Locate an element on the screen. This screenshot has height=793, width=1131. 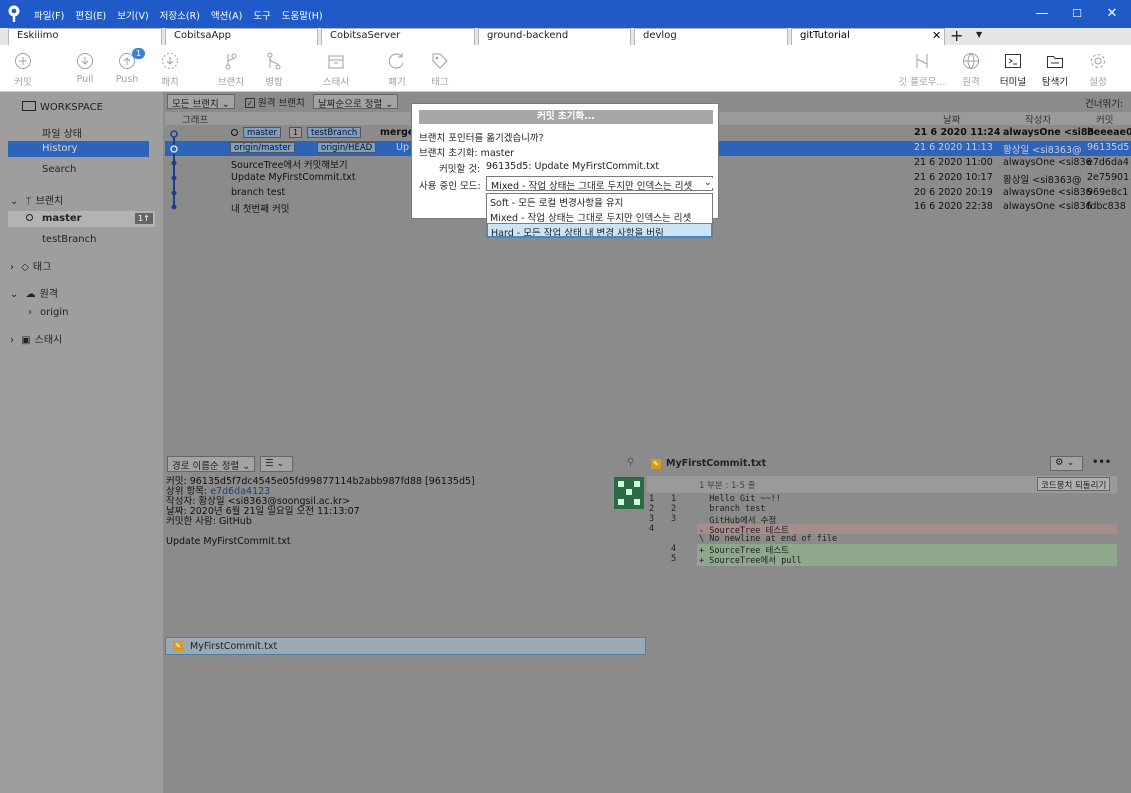
sidebar-item-testbranch: testBranch is located at coordinates (69, 239).